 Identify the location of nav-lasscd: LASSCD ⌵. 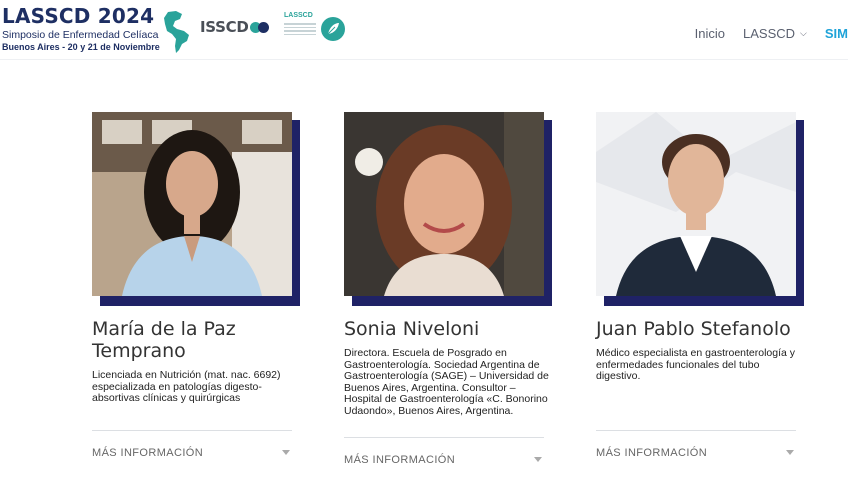
(775, 33).